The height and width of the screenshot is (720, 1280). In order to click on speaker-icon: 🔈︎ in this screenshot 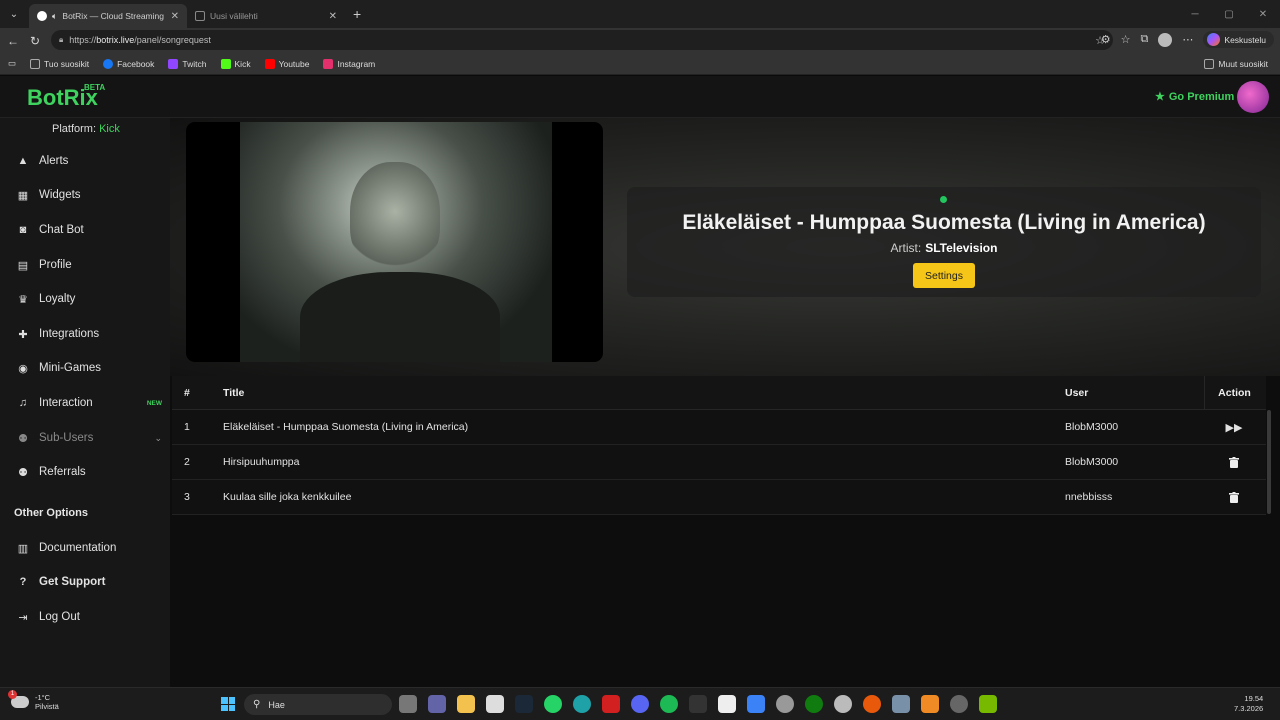, I will do `click(54, 16)`.